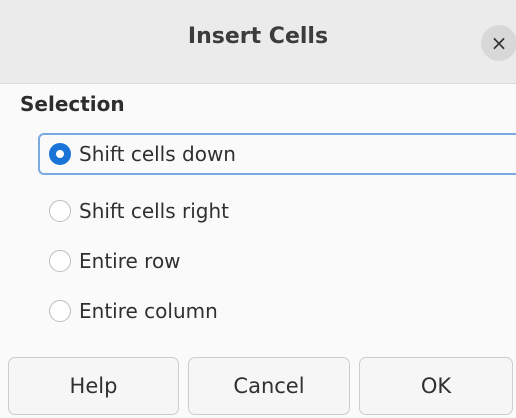 The image size is (516, 418). I want to click on radio-indicator-checked, so click(60, 154).